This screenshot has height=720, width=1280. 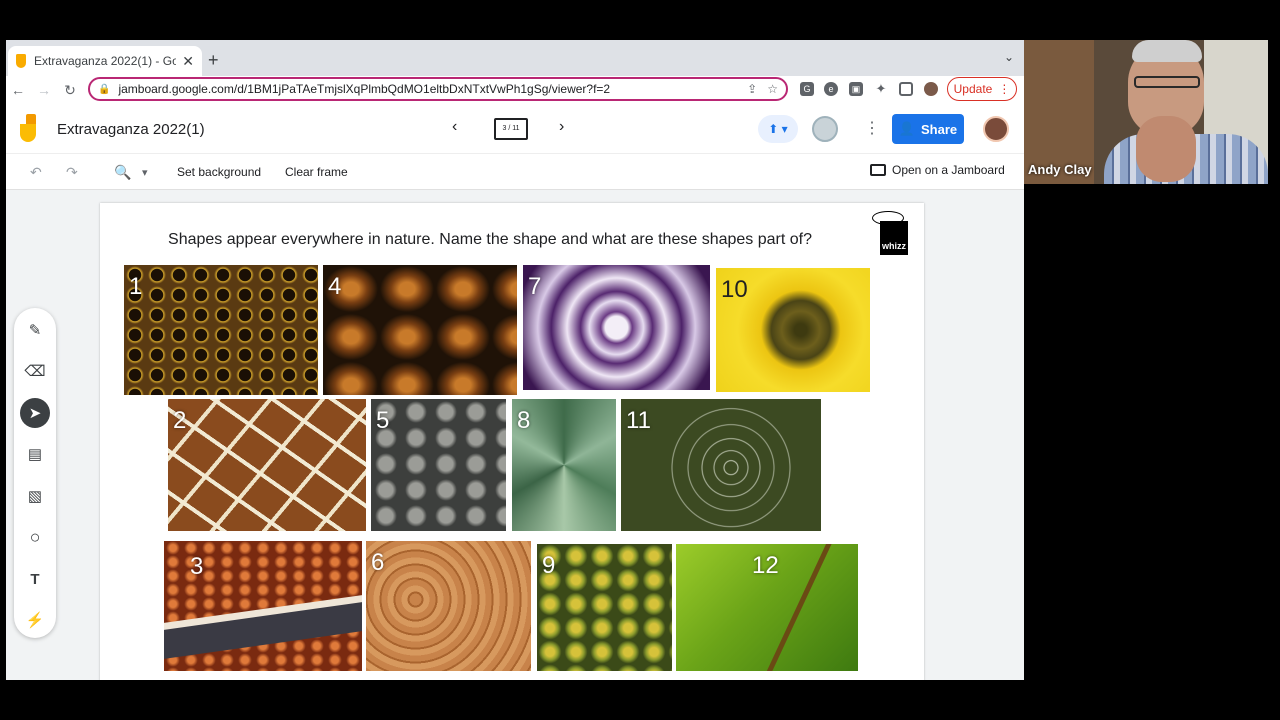 What do you see at coordinates (881, 89) in the screenshot?
I see `extensions-puzzle-icon: ✦` at bounding box center [881, 89].